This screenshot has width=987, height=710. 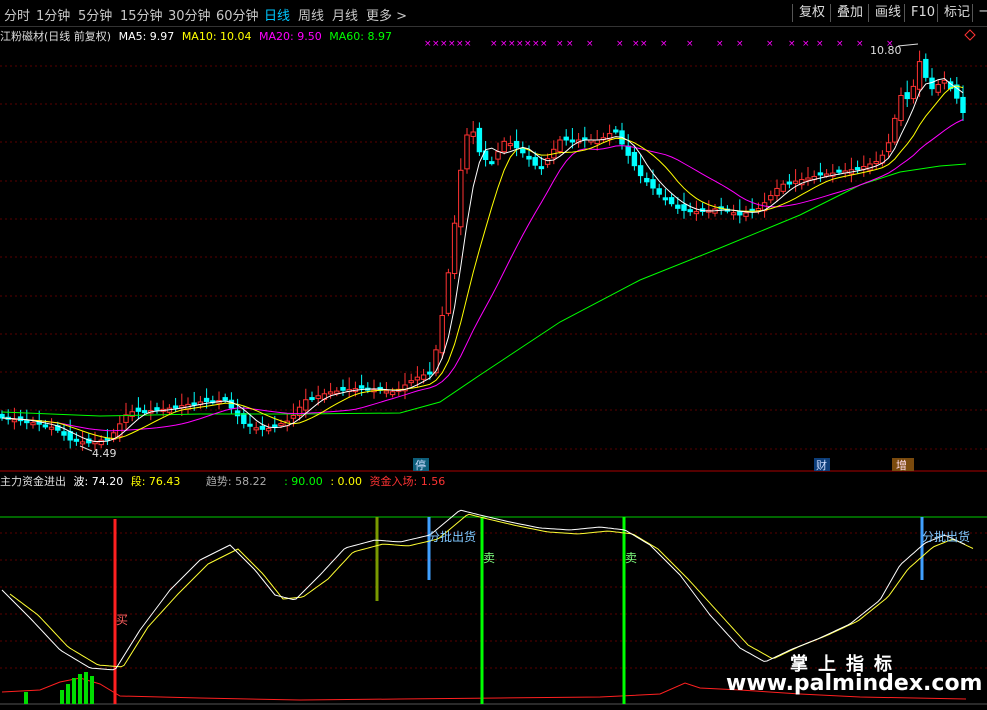 What do you see at coordinates (901, 465) in the screenshot?
I see `share-increase-label: 增` at bounding box center [901, 465].